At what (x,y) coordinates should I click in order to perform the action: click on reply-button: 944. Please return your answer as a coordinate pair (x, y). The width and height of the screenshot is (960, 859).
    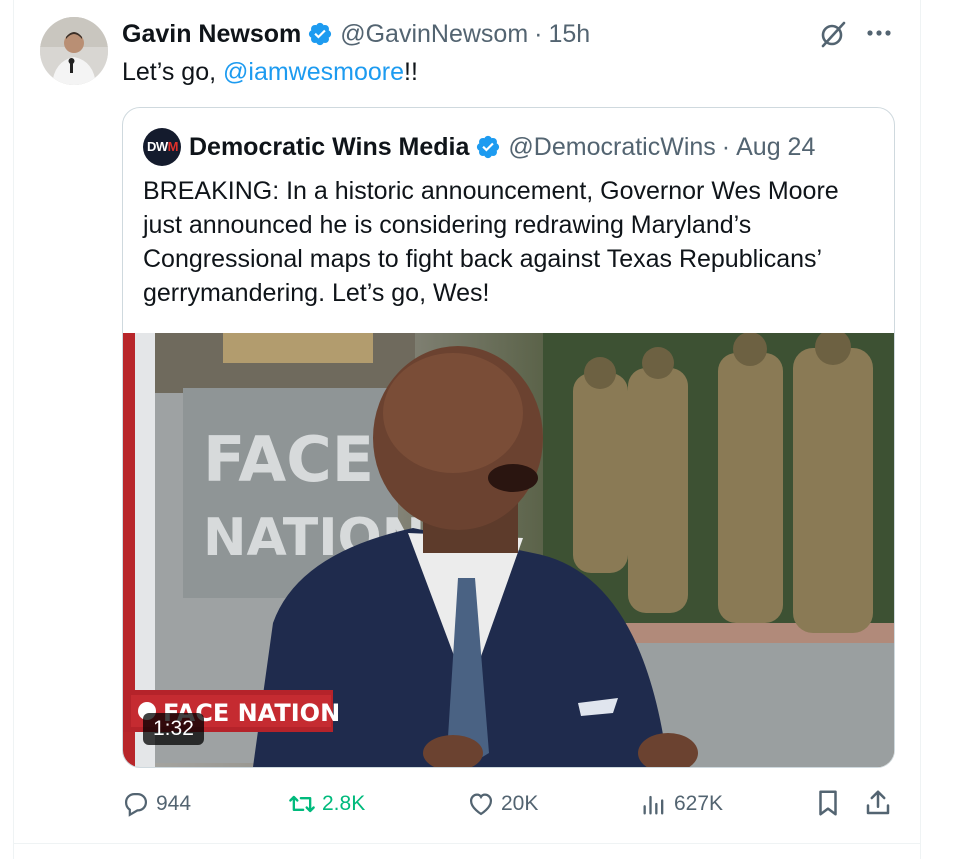
    Looking at the image, I should click on (156, 804).